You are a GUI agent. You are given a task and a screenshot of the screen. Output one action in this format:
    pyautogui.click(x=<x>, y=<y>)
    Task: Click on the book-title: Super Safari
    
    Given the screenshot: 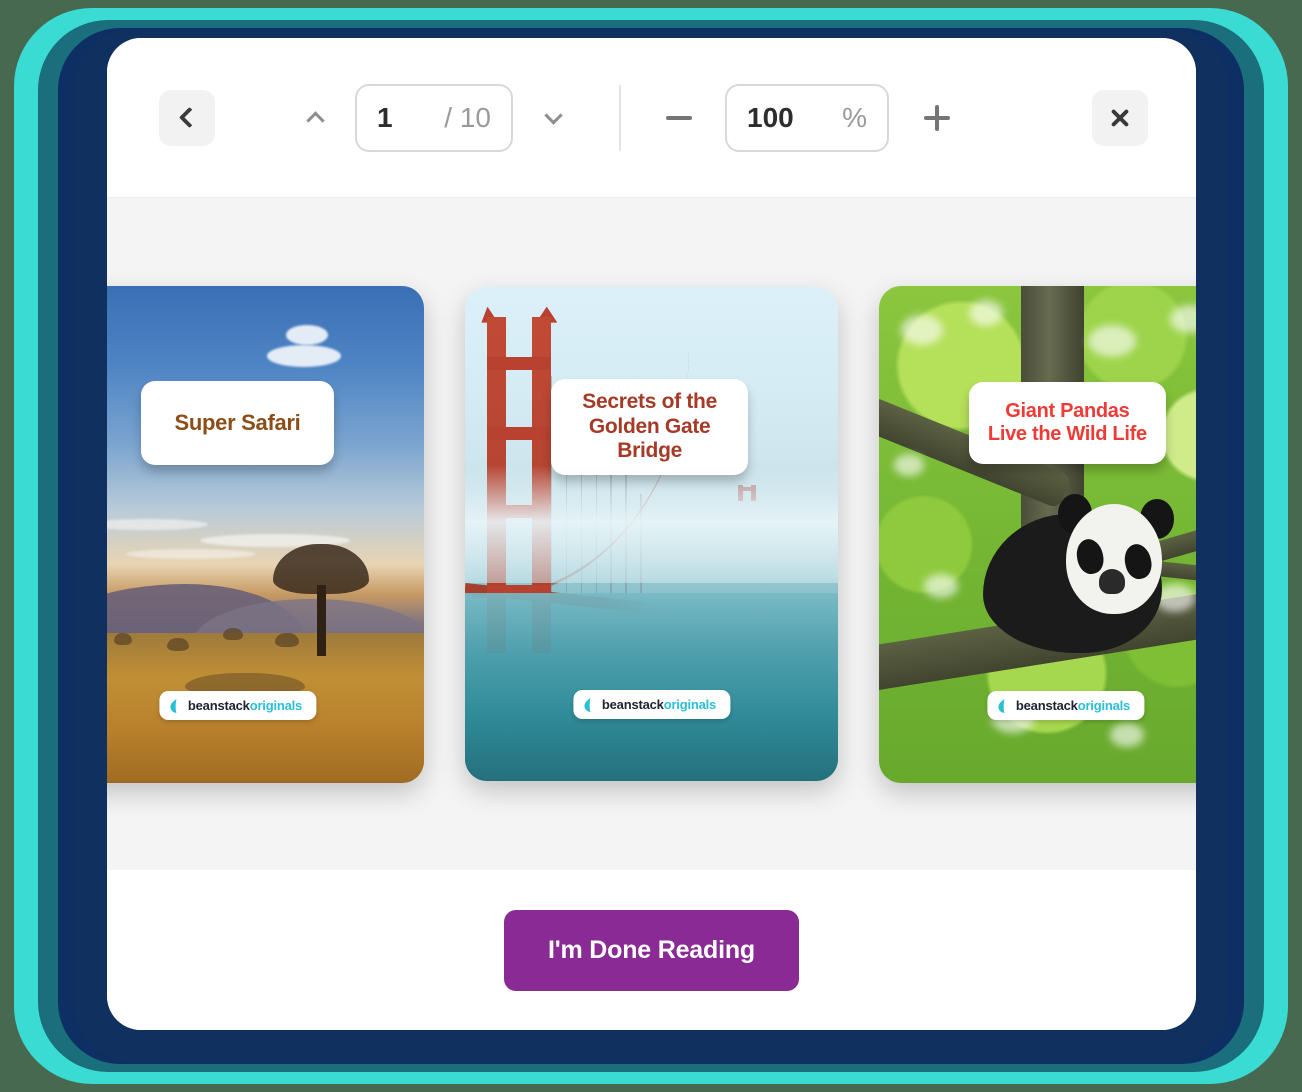 What is the action you would take?
    pyautogui.click(x=237, y=423)
    